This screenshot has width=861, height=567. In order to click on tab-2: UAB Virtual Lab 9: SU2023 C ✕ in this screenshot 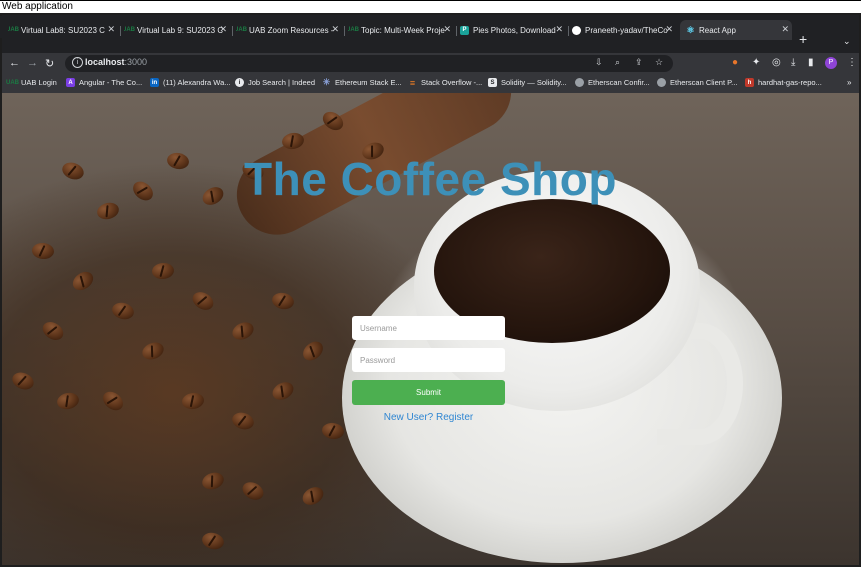, I will do `click(177, 30)`.